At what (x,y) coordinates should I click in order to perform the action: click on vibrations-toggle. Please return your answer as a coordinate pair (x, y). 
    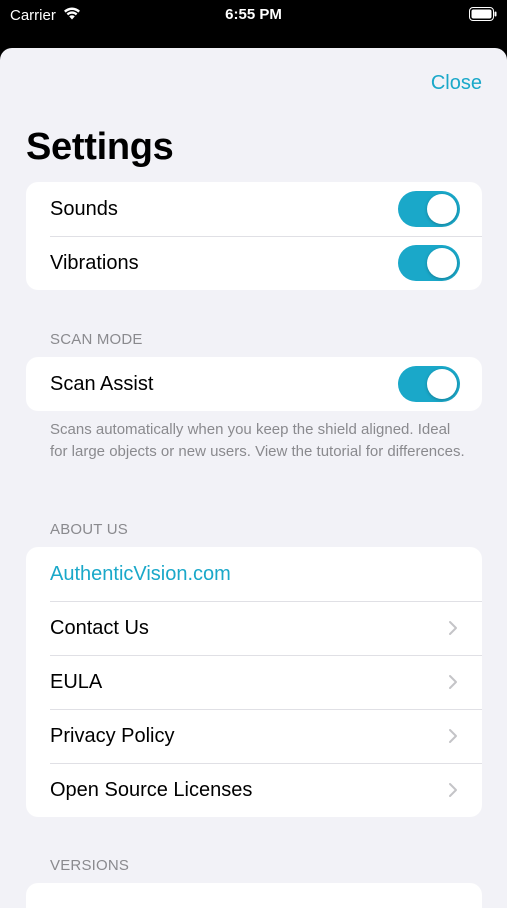
    Looking at the image, I should click on (429, 263).